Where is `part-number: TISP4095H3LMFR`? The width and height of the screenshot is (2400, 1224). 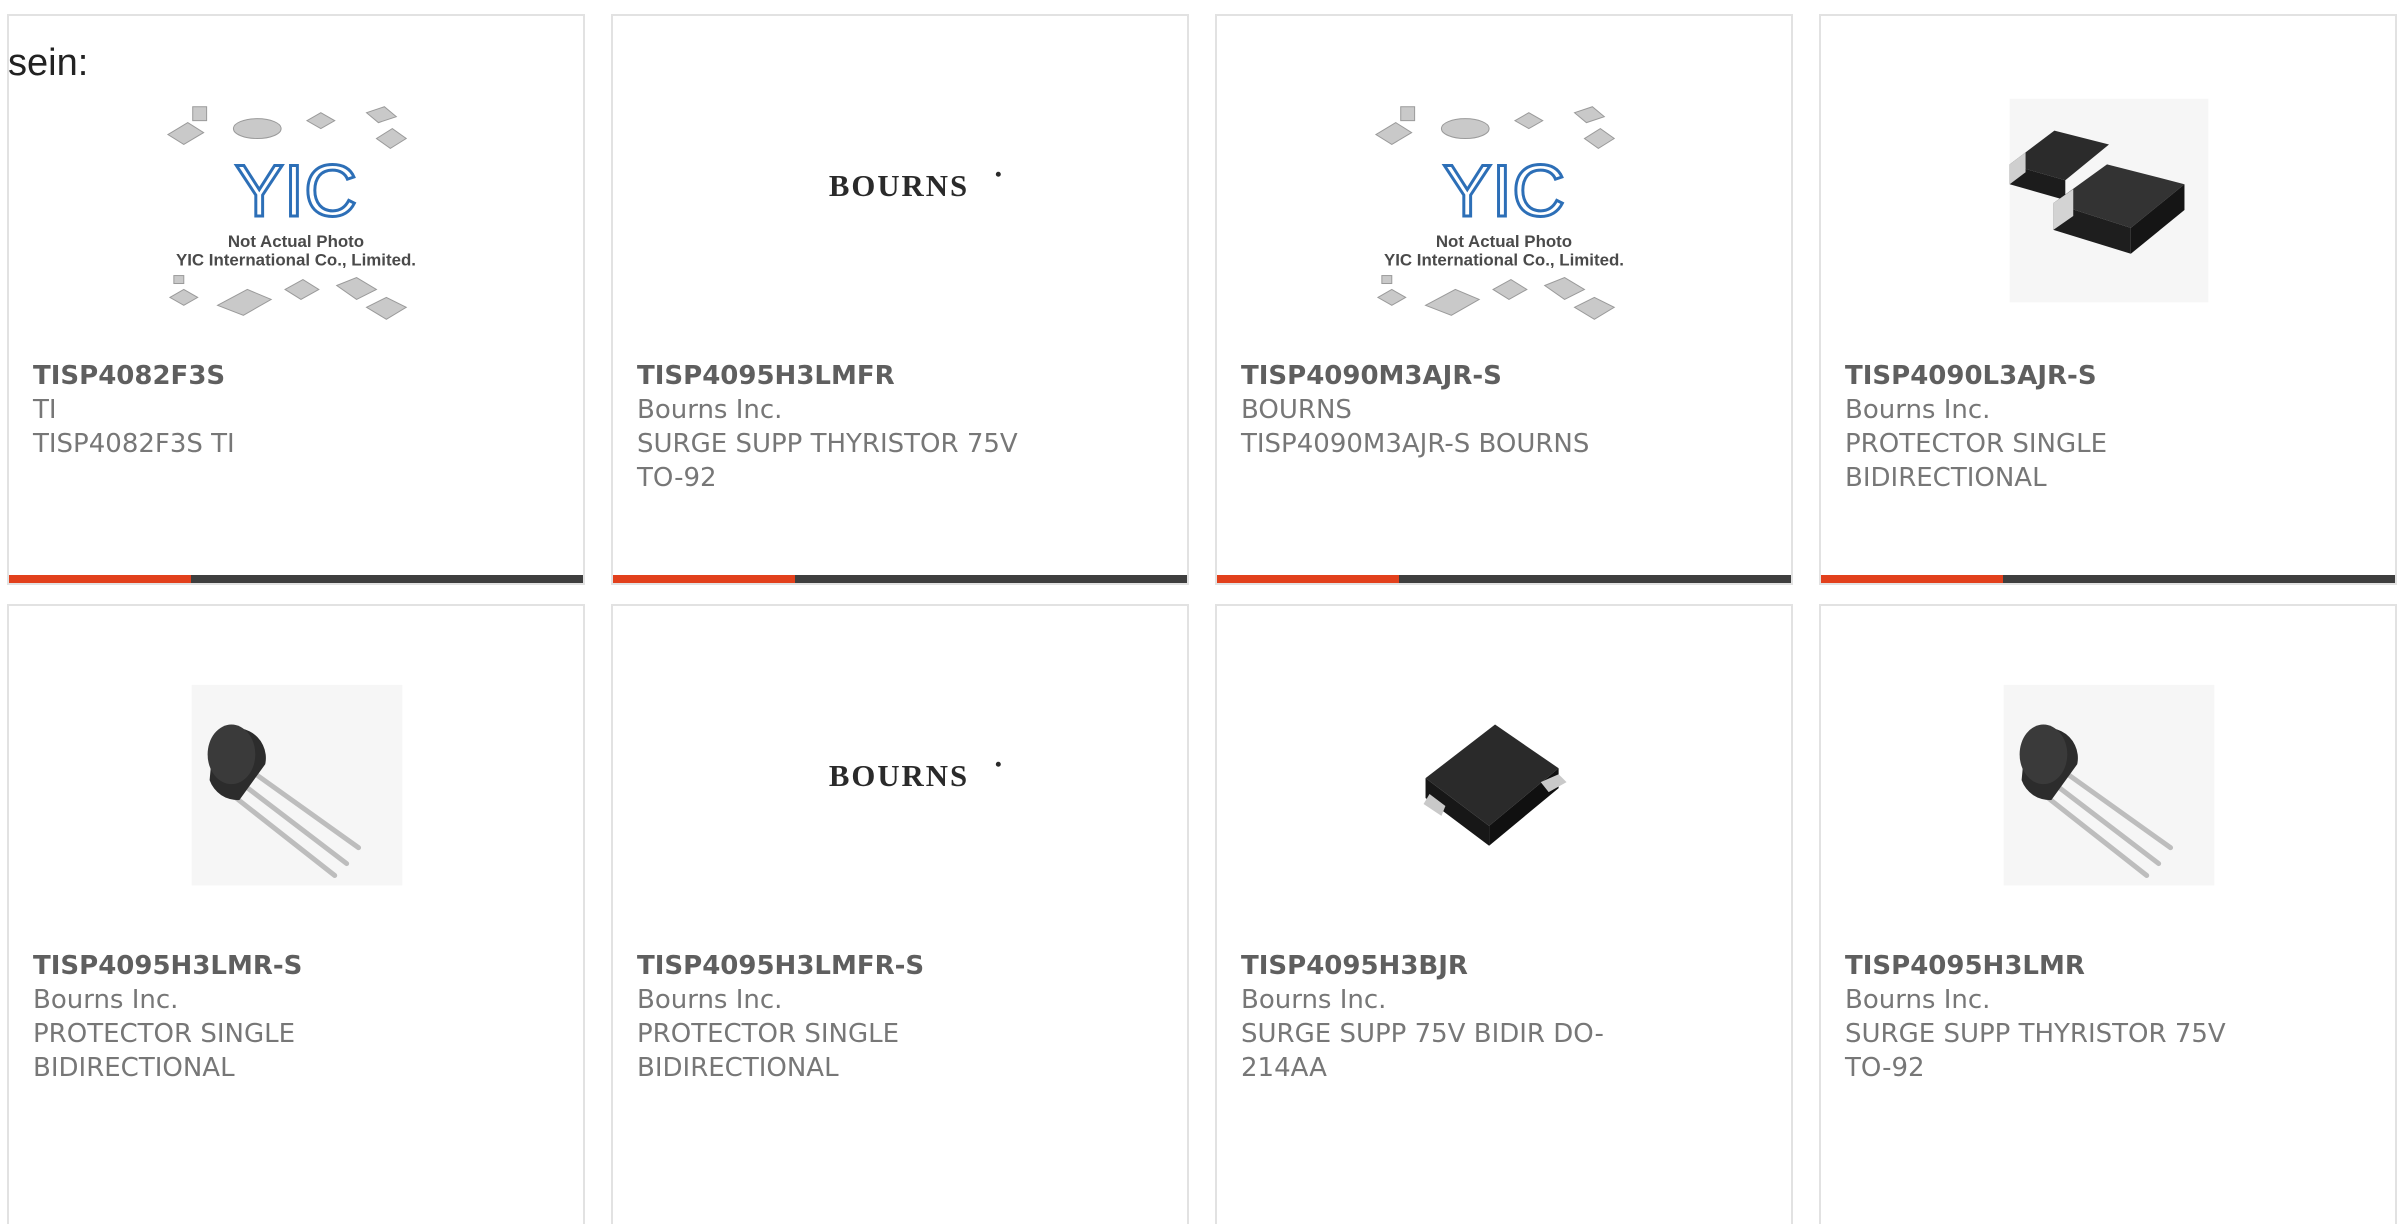 part-number: TISP4095H3LMFR is located at coordinates (847, 376).